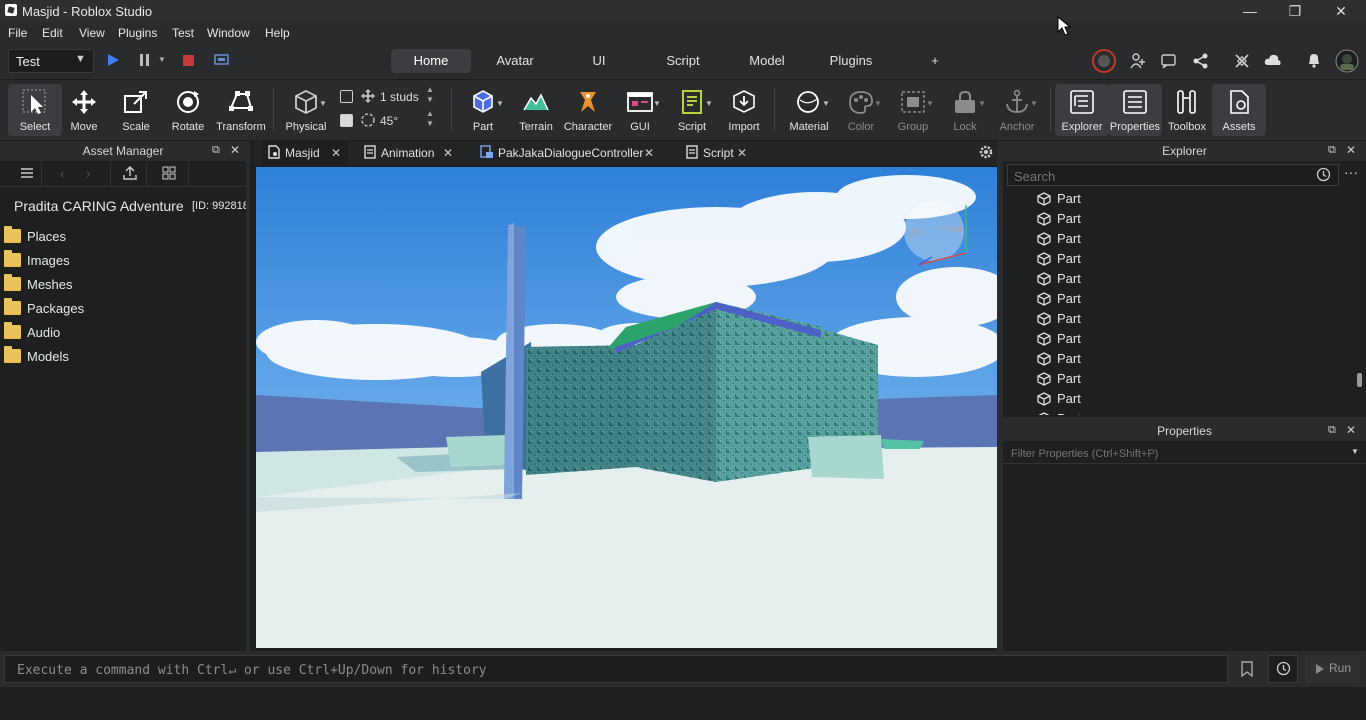 The height and width of the screenshot is (720, 1366). Describe the element at coordinates (305, 153) in the screenshot. I see `doc-tab-masjid: Masjid ✕` at that location.